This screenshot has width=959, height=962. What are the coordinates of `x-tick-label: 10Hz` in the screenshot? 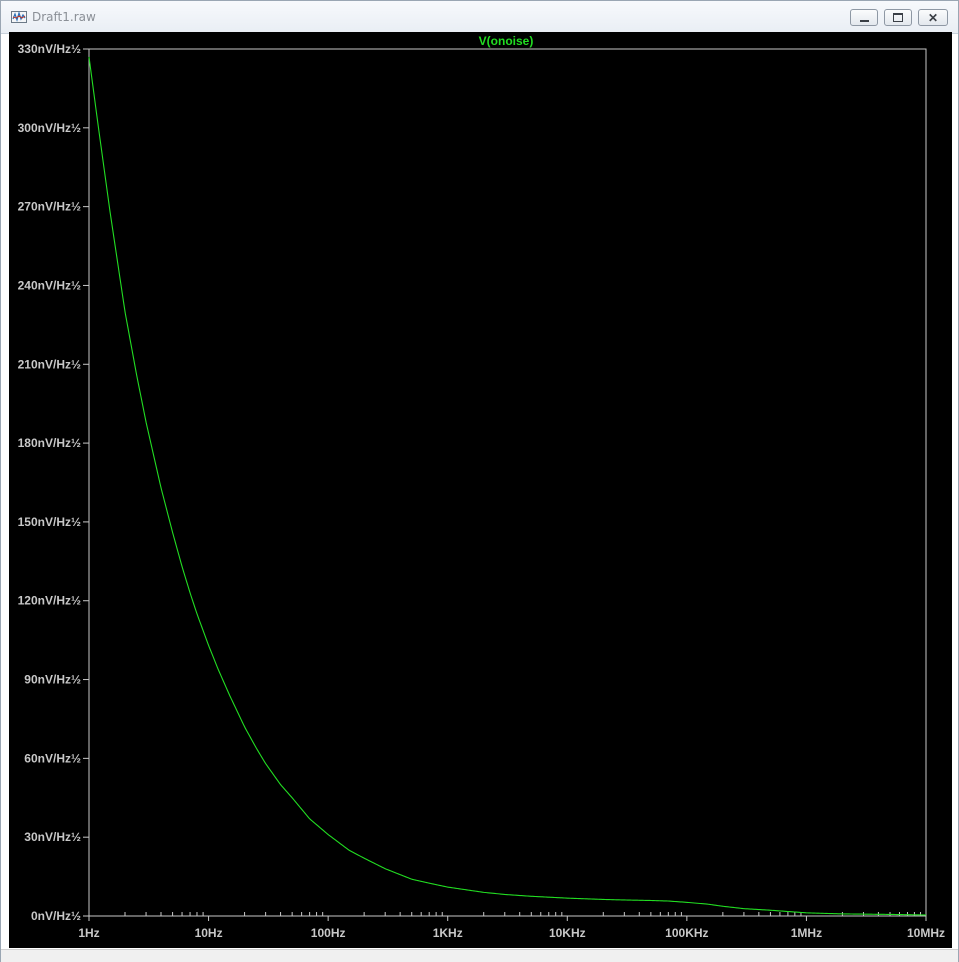 It's located at (209, 933).